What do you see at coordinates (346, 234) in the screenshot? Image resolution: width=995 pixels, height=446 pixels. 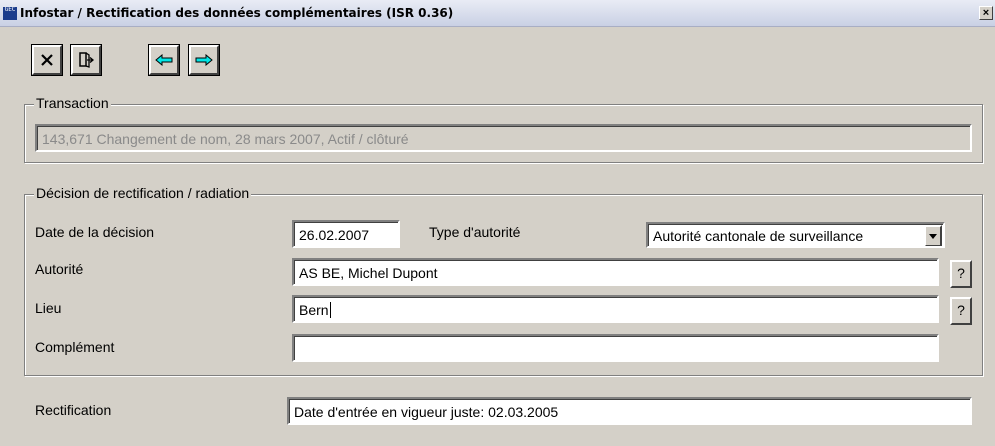 I see `decision-date-input: 26.02.2007` at bounding box center [346, 234].